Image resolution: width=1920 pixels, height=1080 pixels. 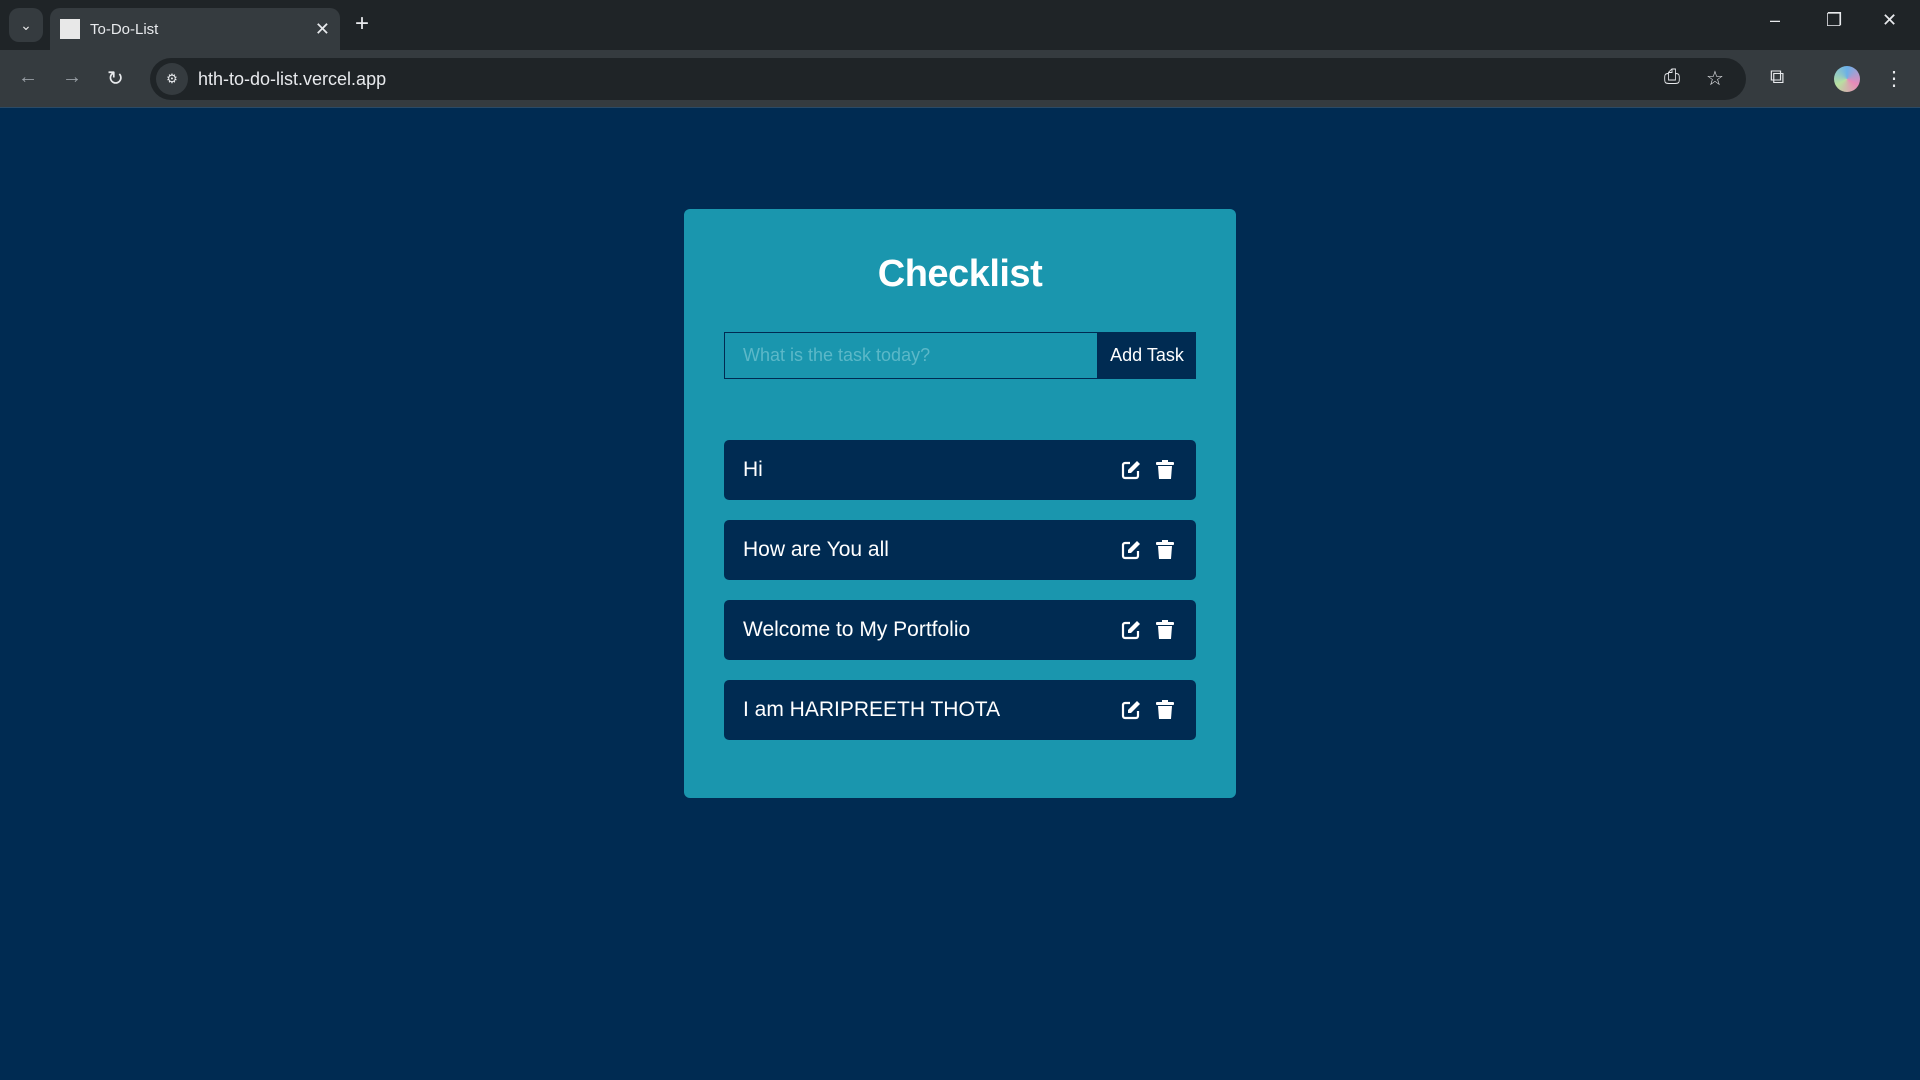 What do you see at coordinates (960, 25) in the screenshot?
I see `browser-tab-bar: ⌄ To-Do-List ✕ + – ❐ ✕` at bounding box center [960, 25].